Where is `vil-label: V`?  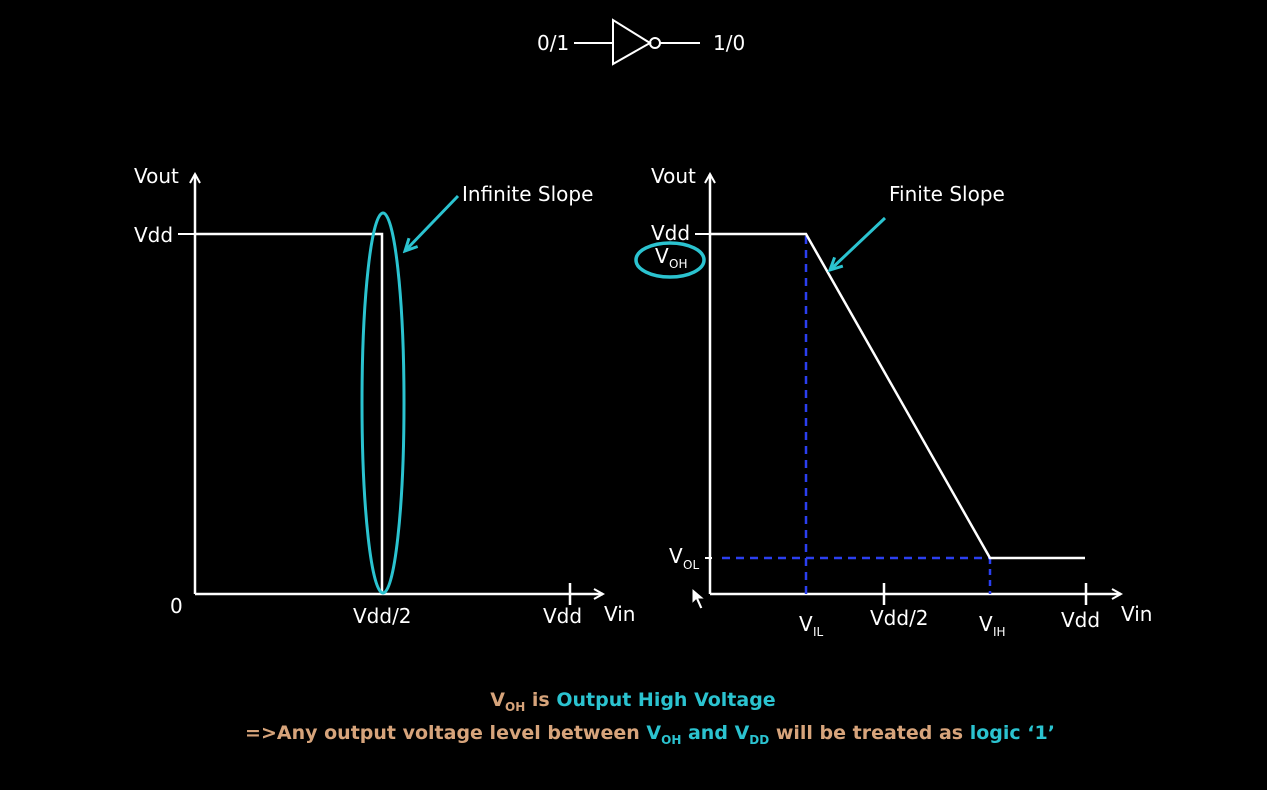 vil-label: V is located at coordinates (806, 624).